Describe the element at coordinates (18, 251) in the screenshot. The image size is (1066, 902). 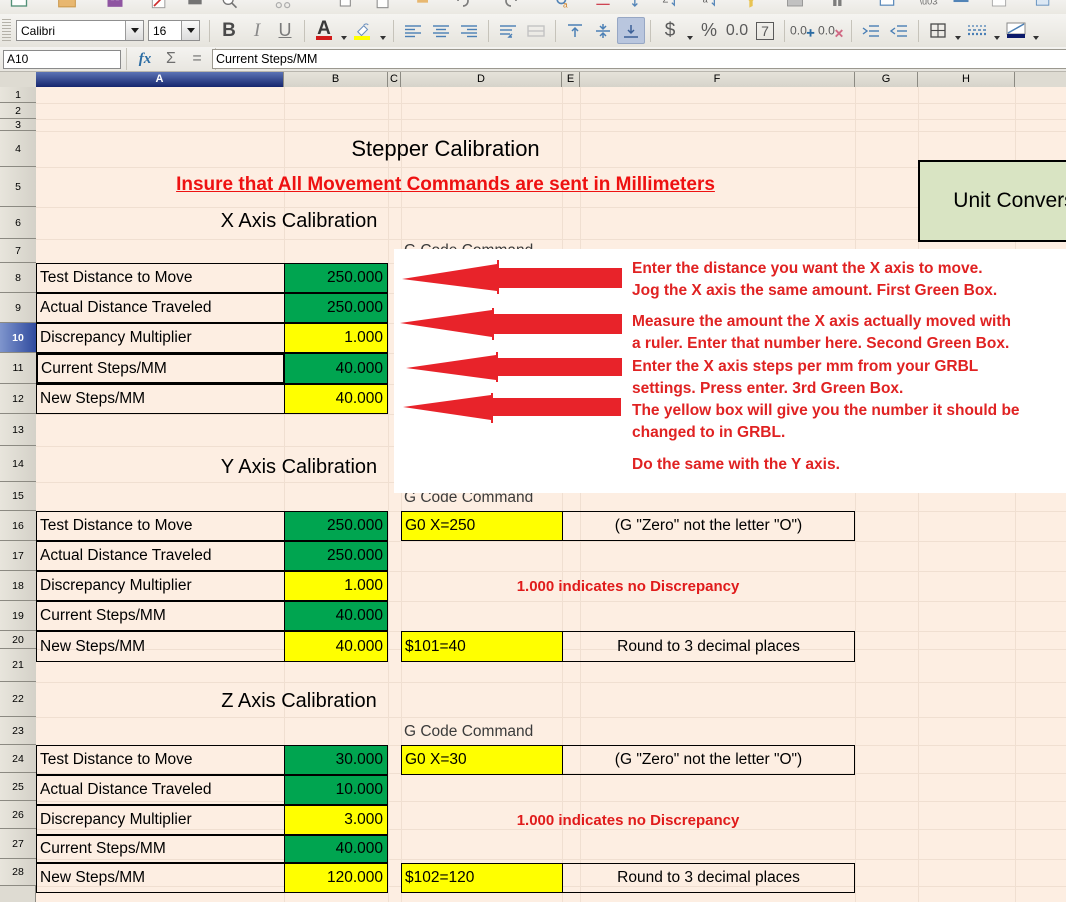
I see `row-header-7: 7` at that location.